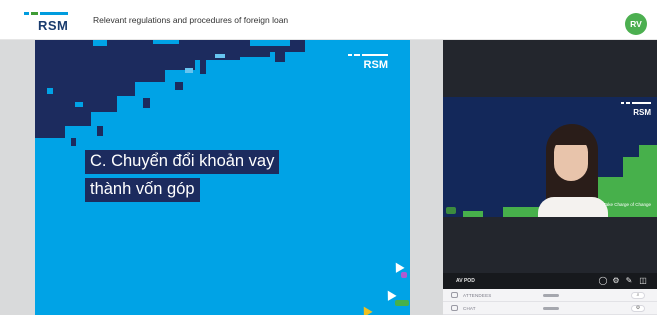 This screenshot has height=315, width=657. I want to click on chat-row: CHAT ⚙, so click(550, 308).